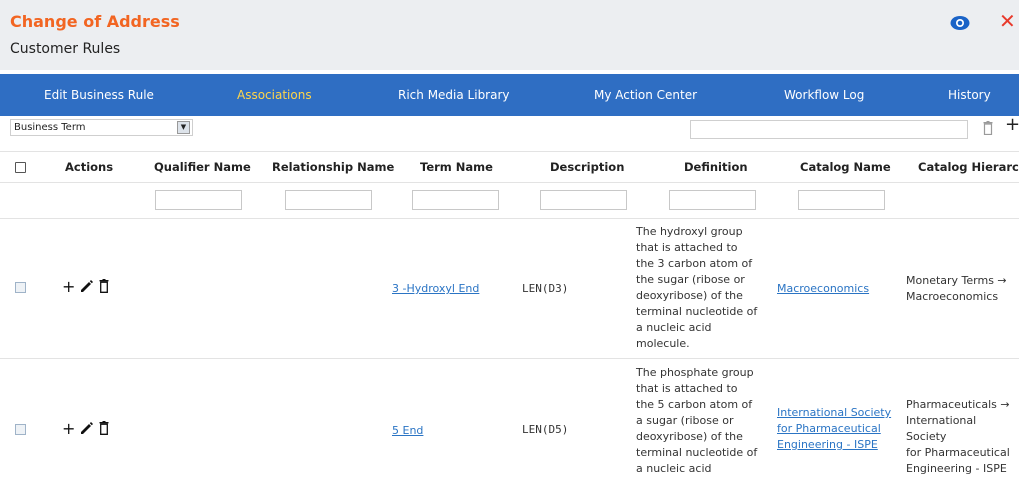 This screenshot has height=482, width=1019. Describe the element at coordinates (509, 35) in the screenshot. I see `page-header: Change of Address Customer Rules ✕` at that location.